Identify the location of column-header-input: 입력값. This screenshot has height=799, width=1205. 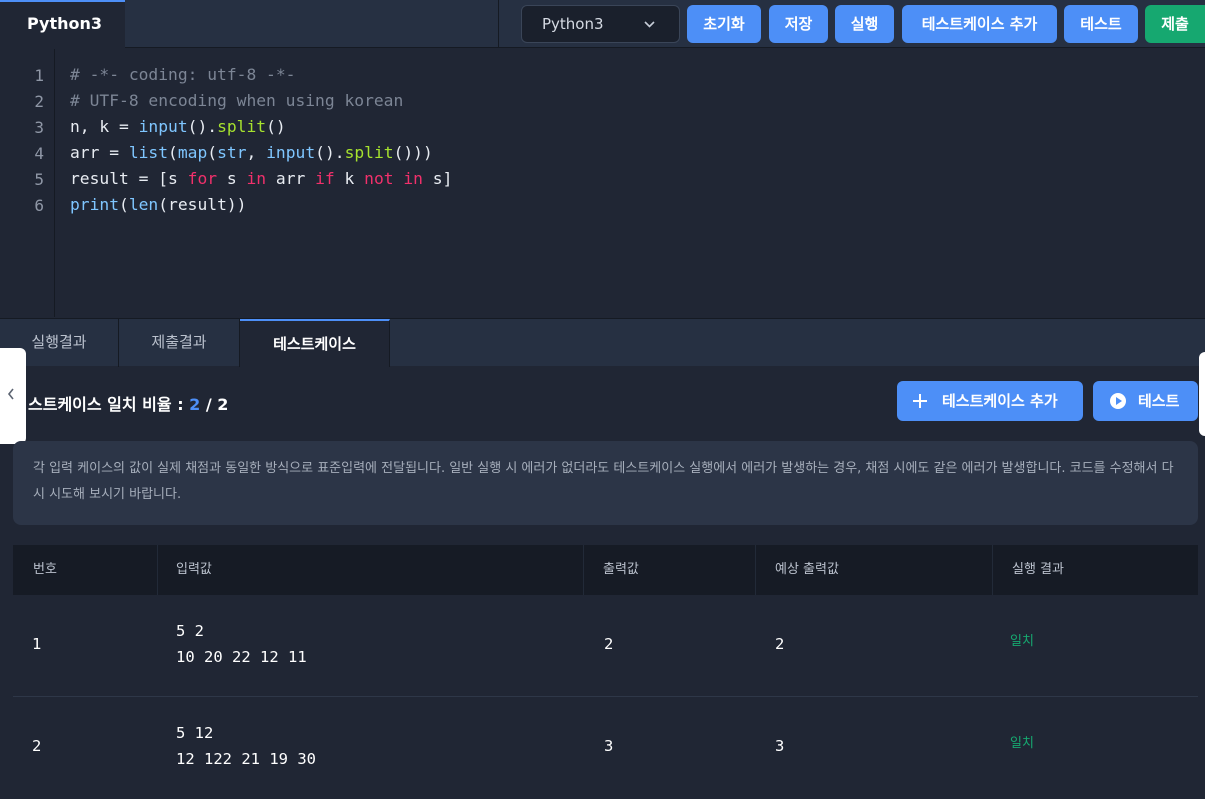
(194, 569).